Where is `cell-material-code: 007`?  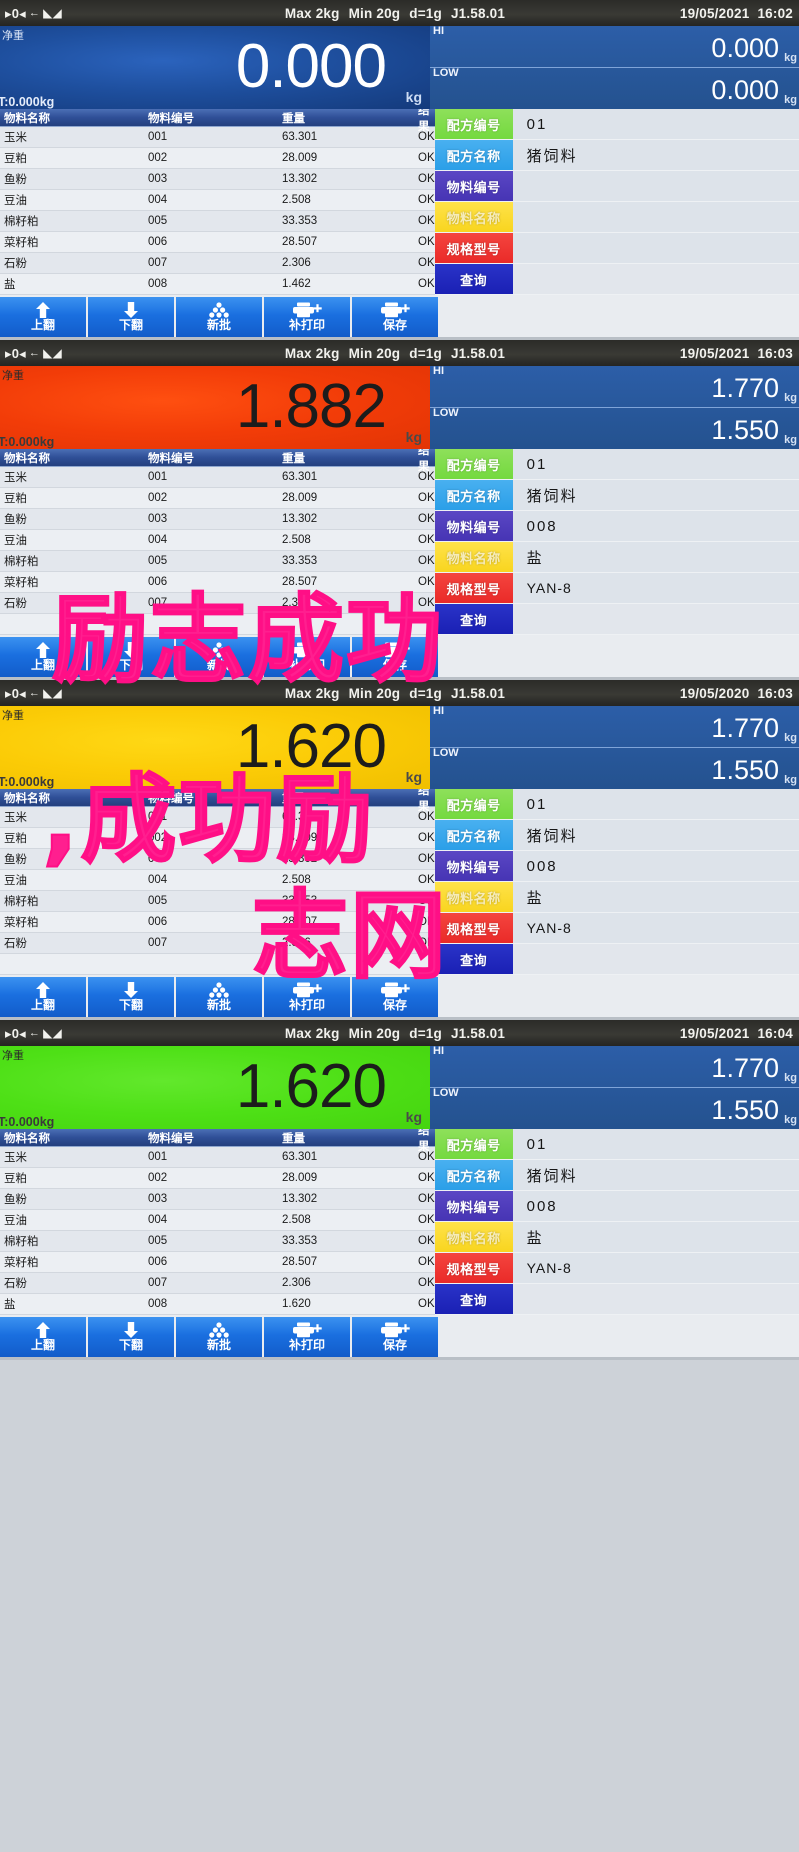
cell-material-code: 007 is located at coordinates (158, 1283).